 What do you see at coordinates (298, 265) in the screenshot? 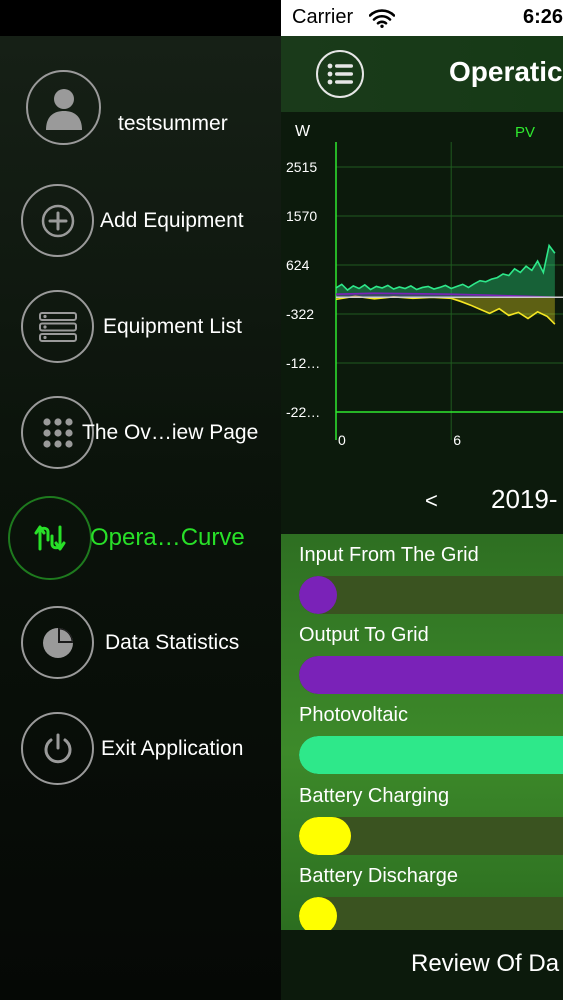
I see `y-tick-label: 624` at bounding box center [298, 265].